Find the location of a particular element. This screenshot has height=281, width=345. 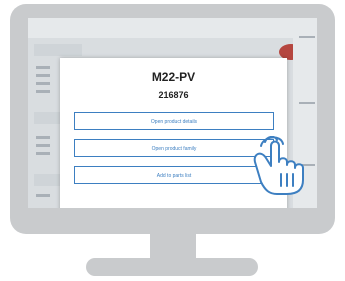

product-code: 216876 is located at coordinates (173, 95).